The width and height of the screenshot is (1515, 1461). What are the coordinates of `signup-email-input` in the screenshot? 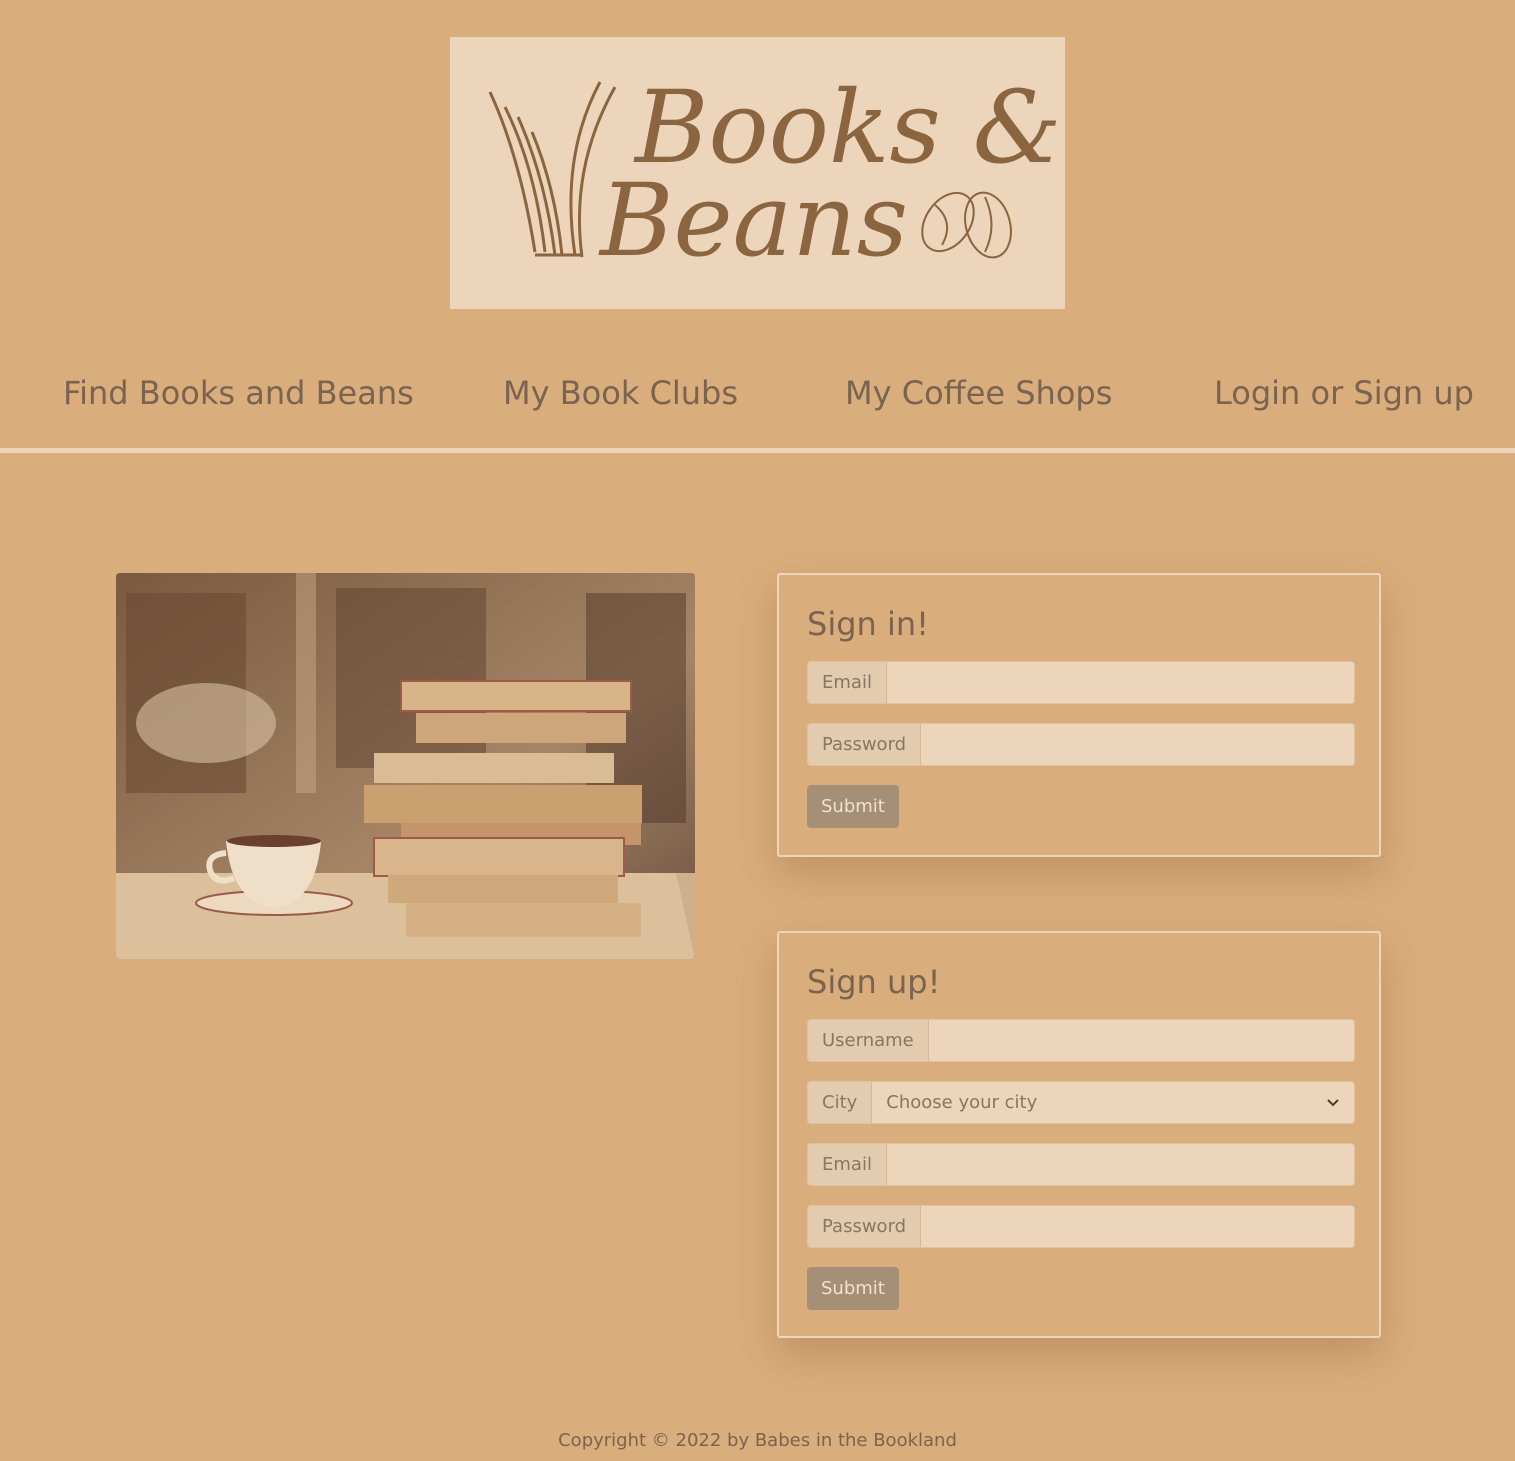 It's located at (1120, 1164).